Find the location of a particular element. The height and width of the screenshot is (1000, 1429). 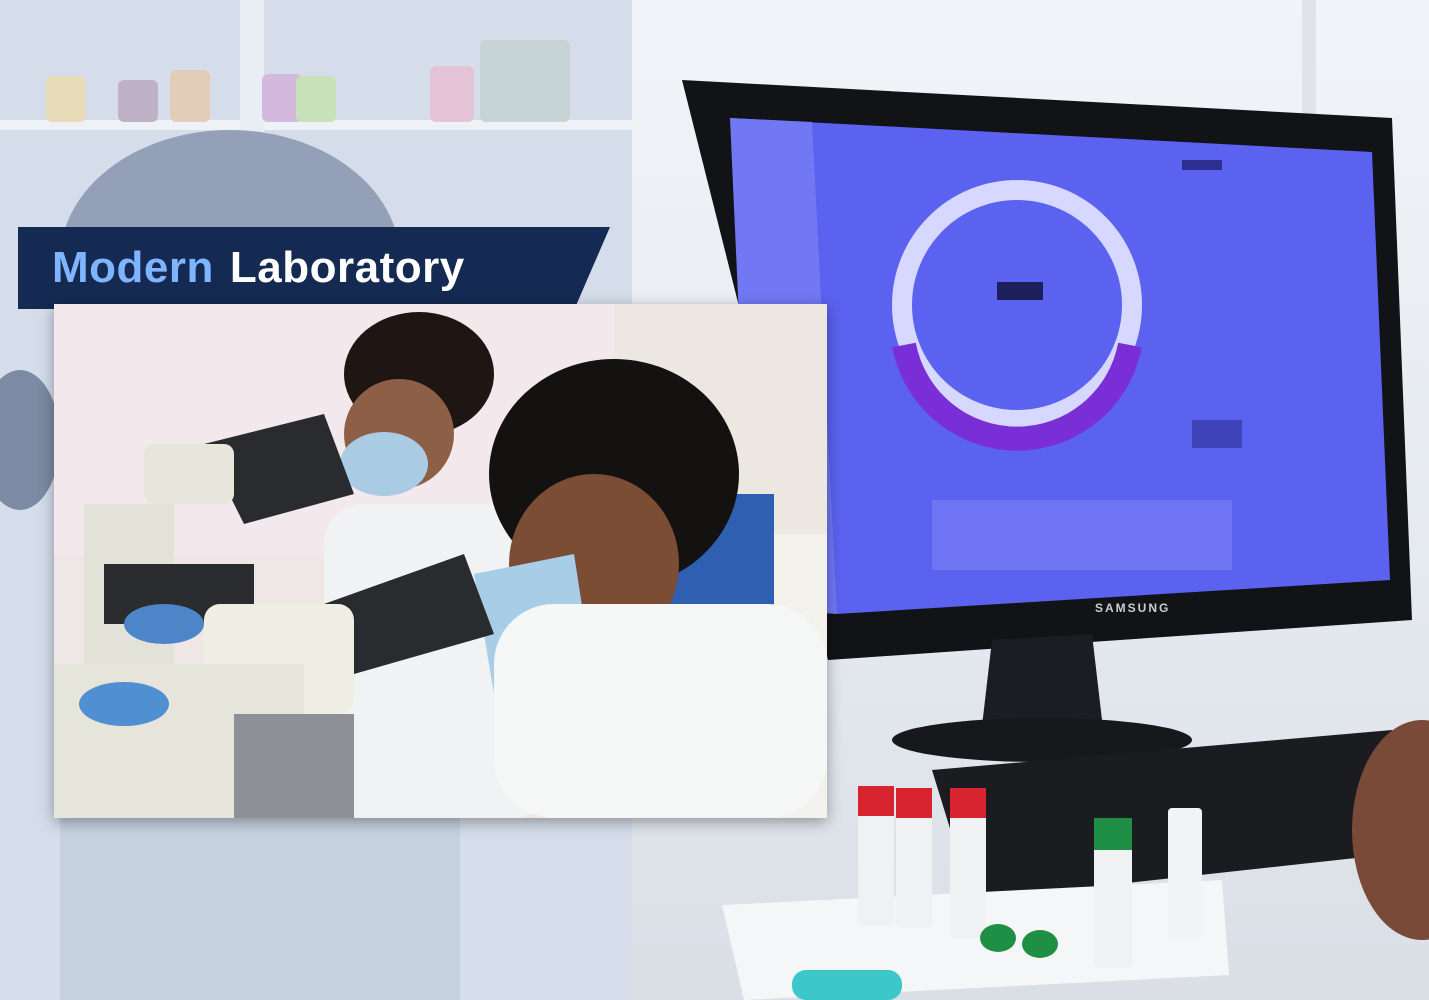

monitor-brand-label: SAMSUNG is located at coordinates (1133, 608).